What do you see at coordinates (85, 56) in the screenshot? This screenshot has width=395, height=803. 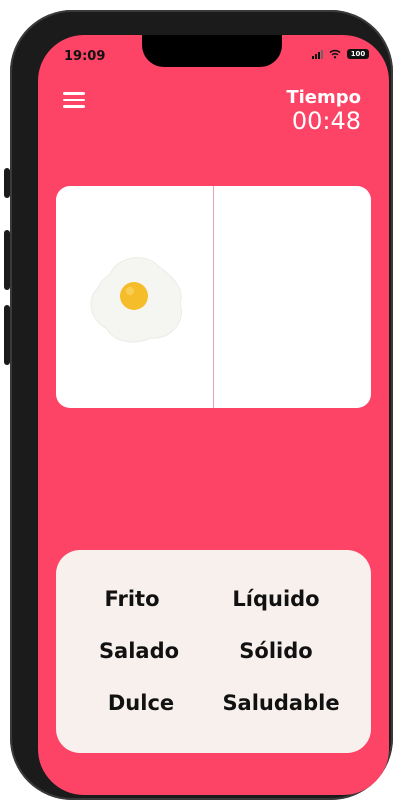 I see `status-time: 19:09` at bounding box center [85, 56].